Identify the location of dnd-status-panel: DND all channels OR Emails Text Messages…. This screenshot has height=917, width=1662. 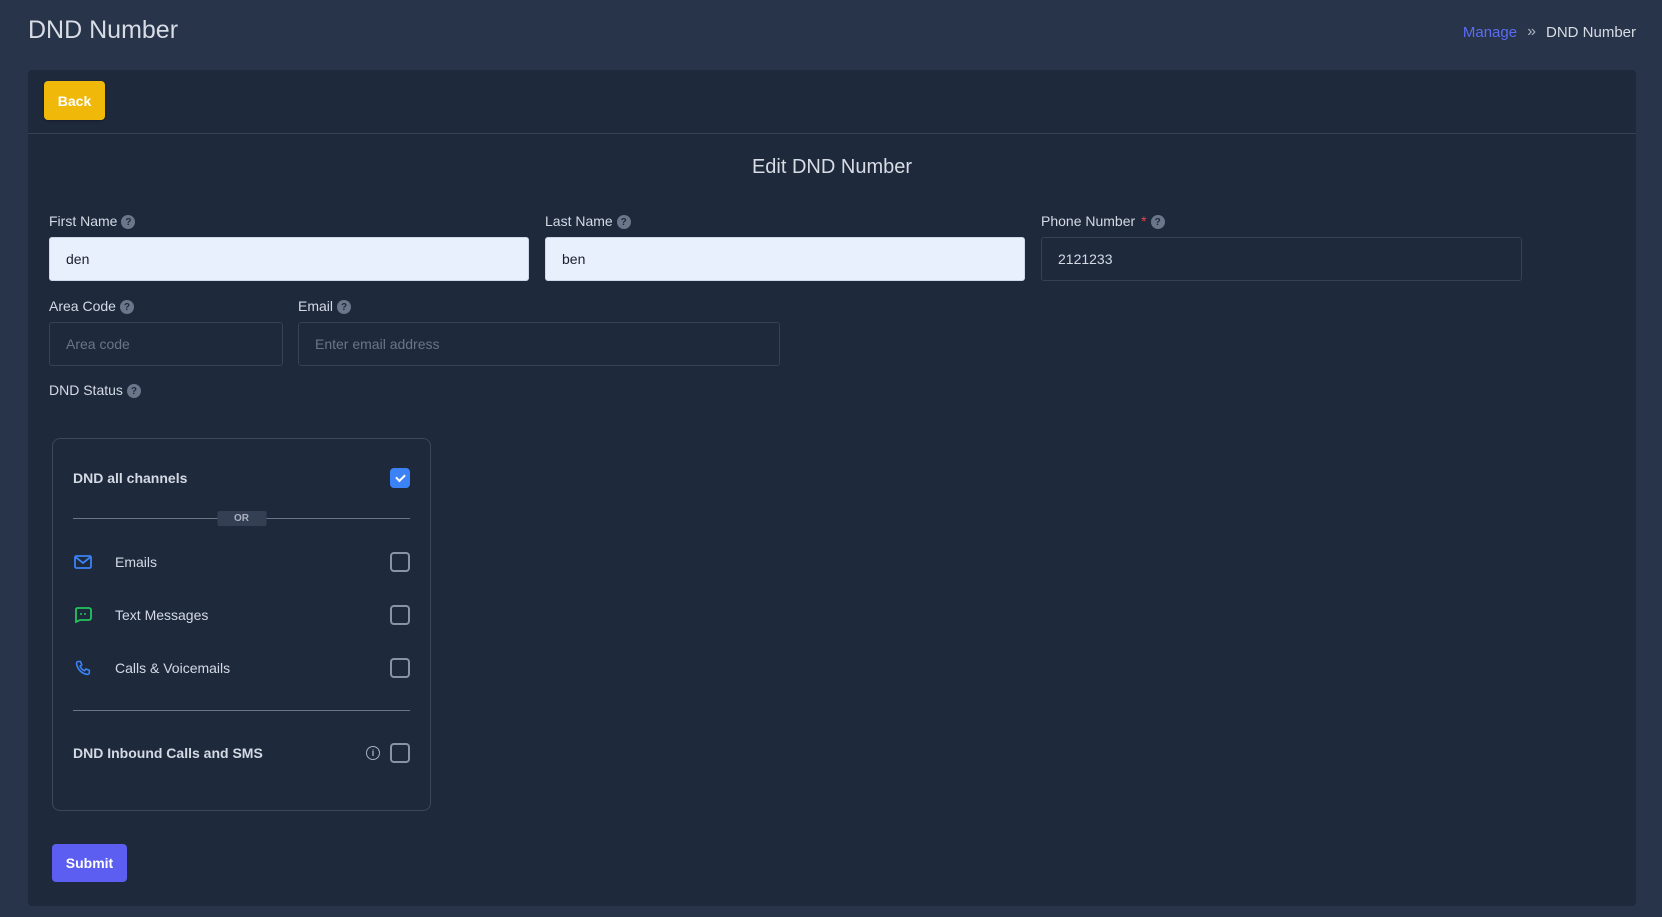
(241, 624).